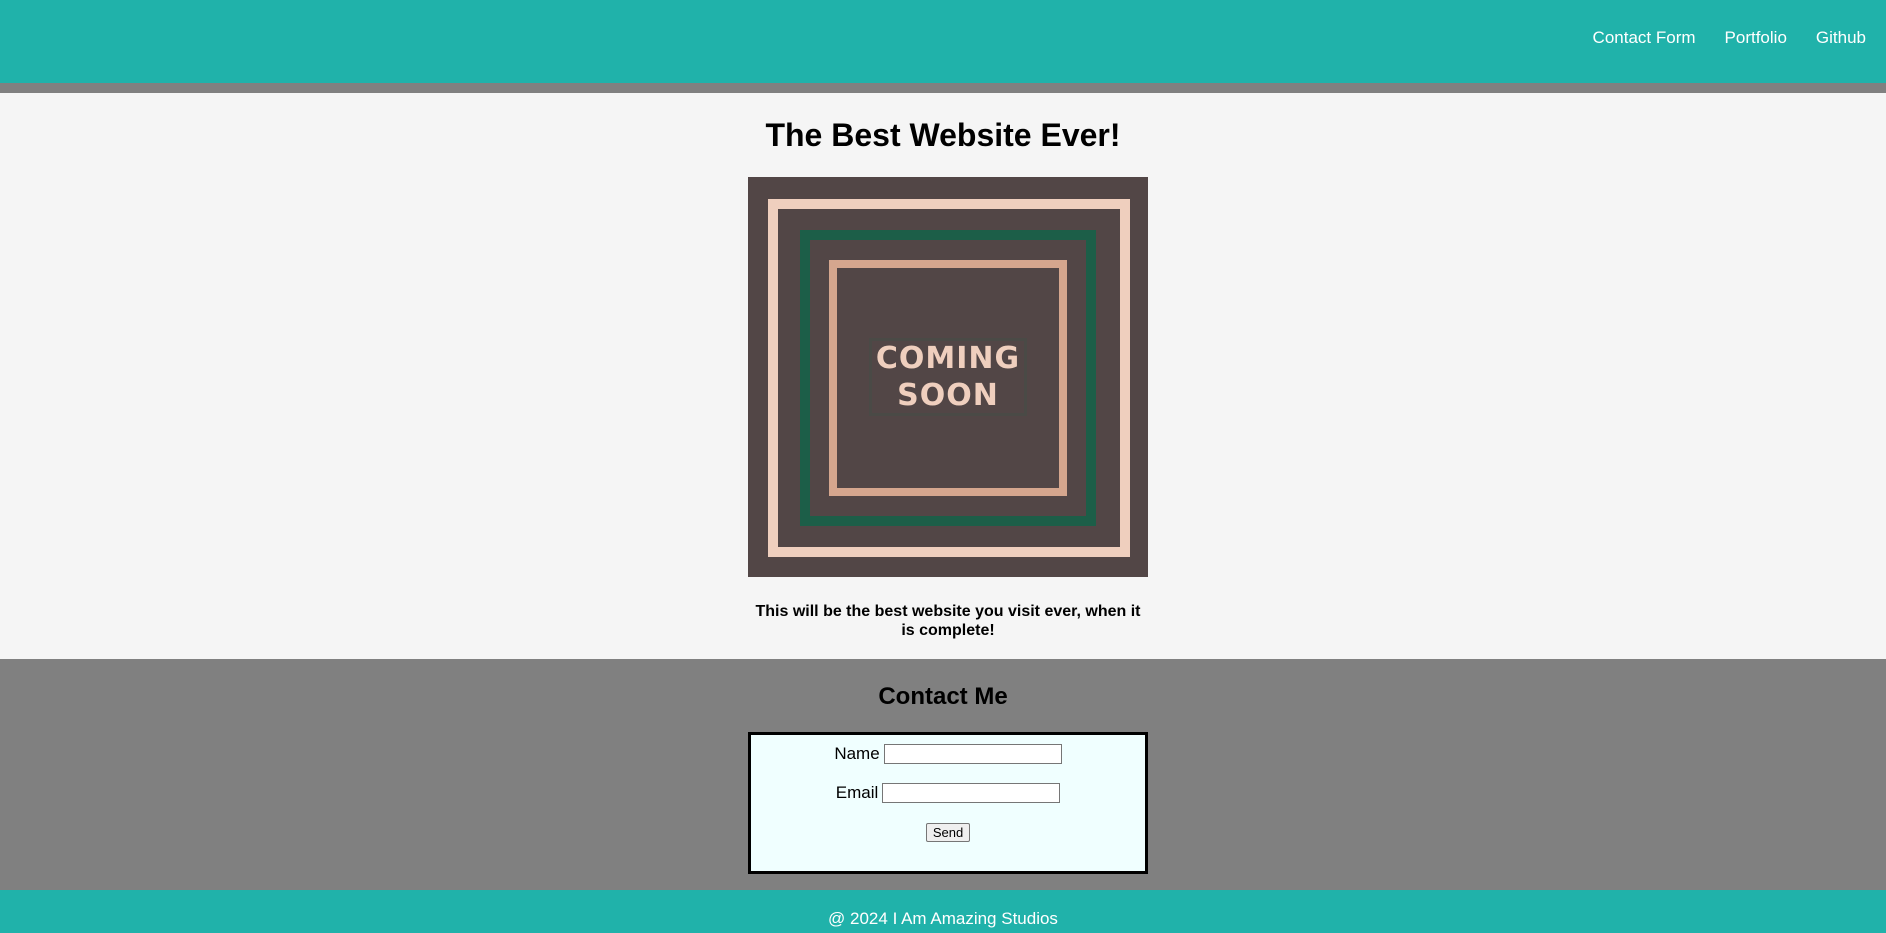 The width and height of the screenshot is (1886, 933). What do you see at coordinates (948, 358) in the screenshot?
I see `coming-soon-line1: COMING` at bounding box center [948, 358].